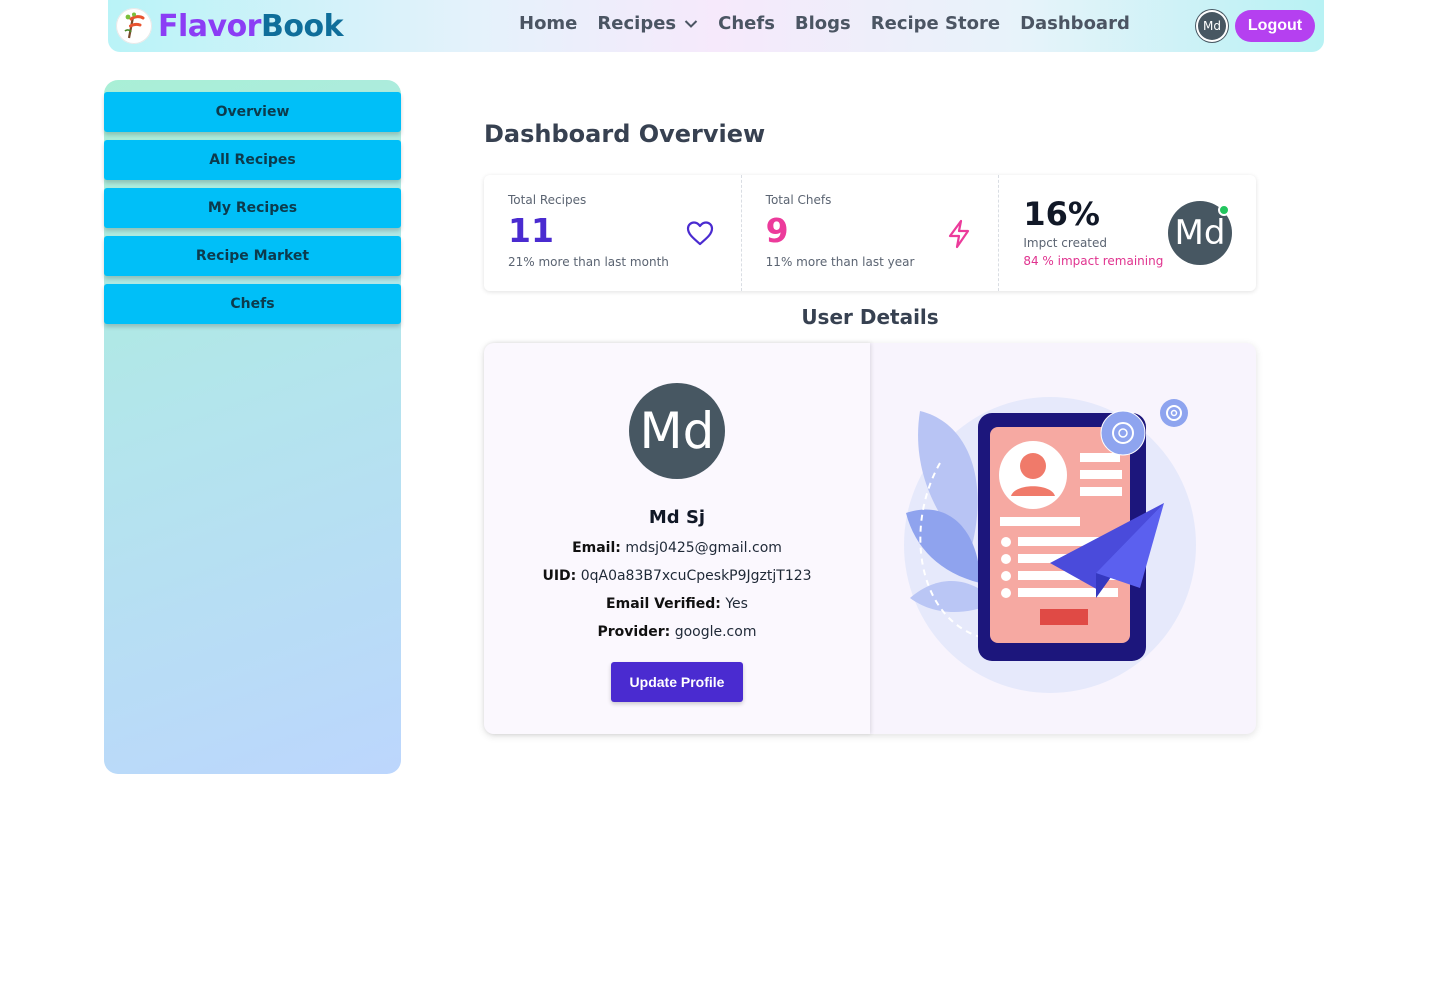 This screenshot has width=1431, height=991. Describe the element at coordinates (134, 26) in the screenshot. I see `brand-logo-icon` at that location.